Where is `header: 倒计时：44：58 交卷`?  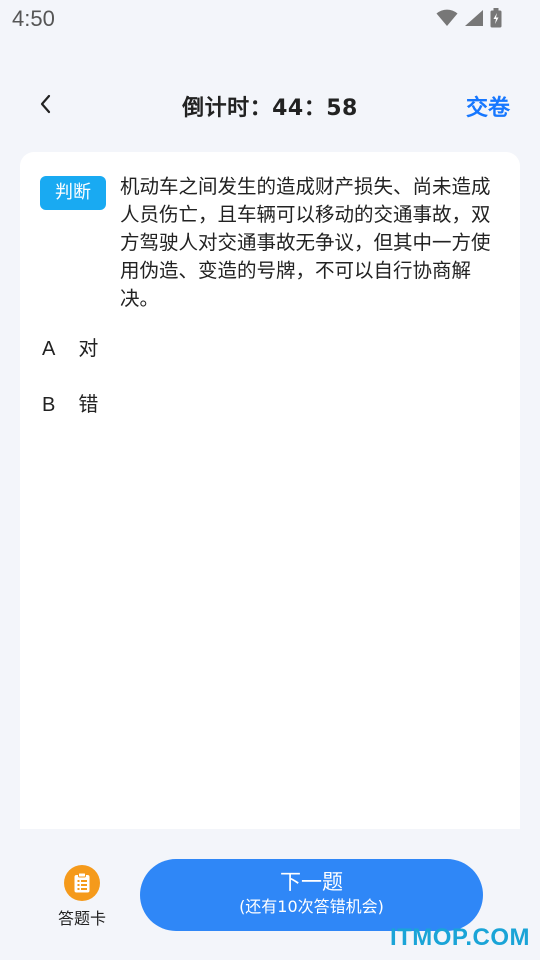 header: 倒计时：44：58 交卷 is located at coordinates (270, 106).